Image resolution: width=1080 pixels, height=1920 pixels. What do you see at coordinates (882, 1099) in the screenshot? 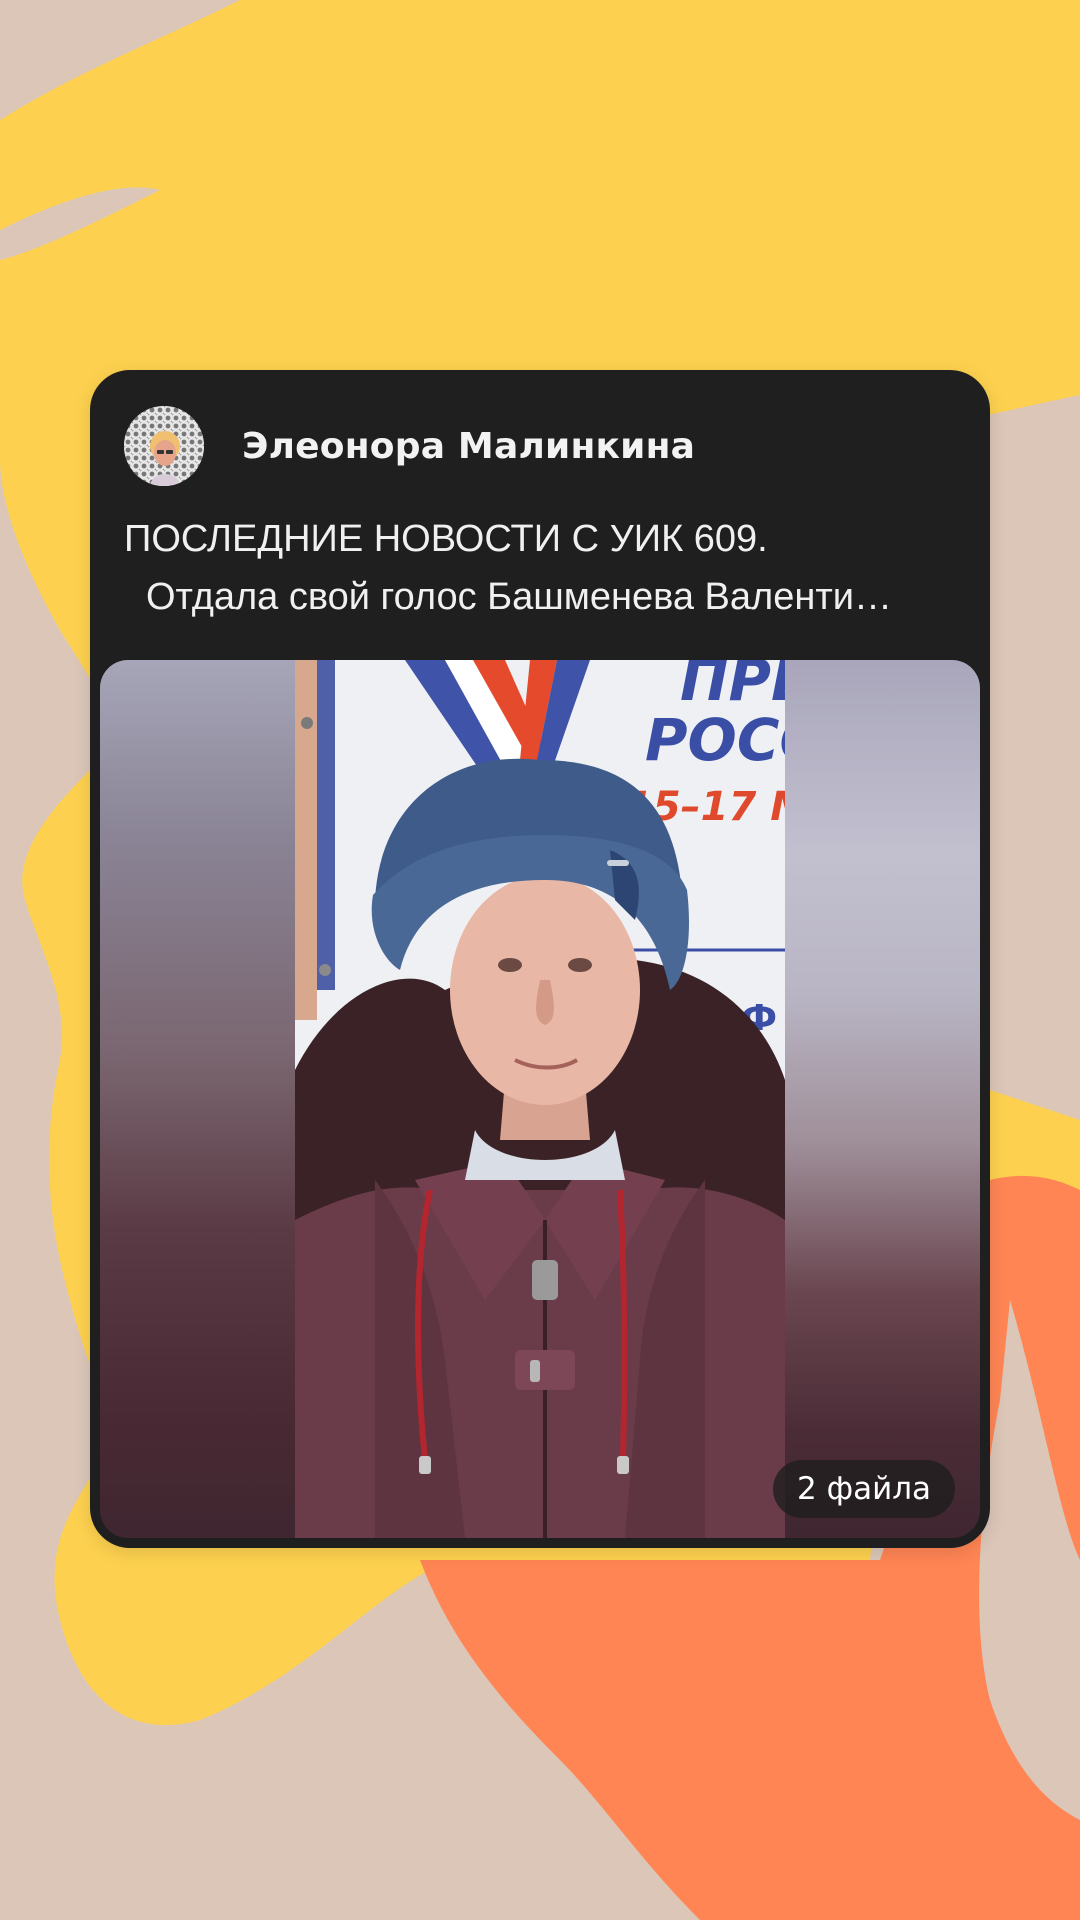
I see `media-blur-right` at bounding box center [882, 1099].